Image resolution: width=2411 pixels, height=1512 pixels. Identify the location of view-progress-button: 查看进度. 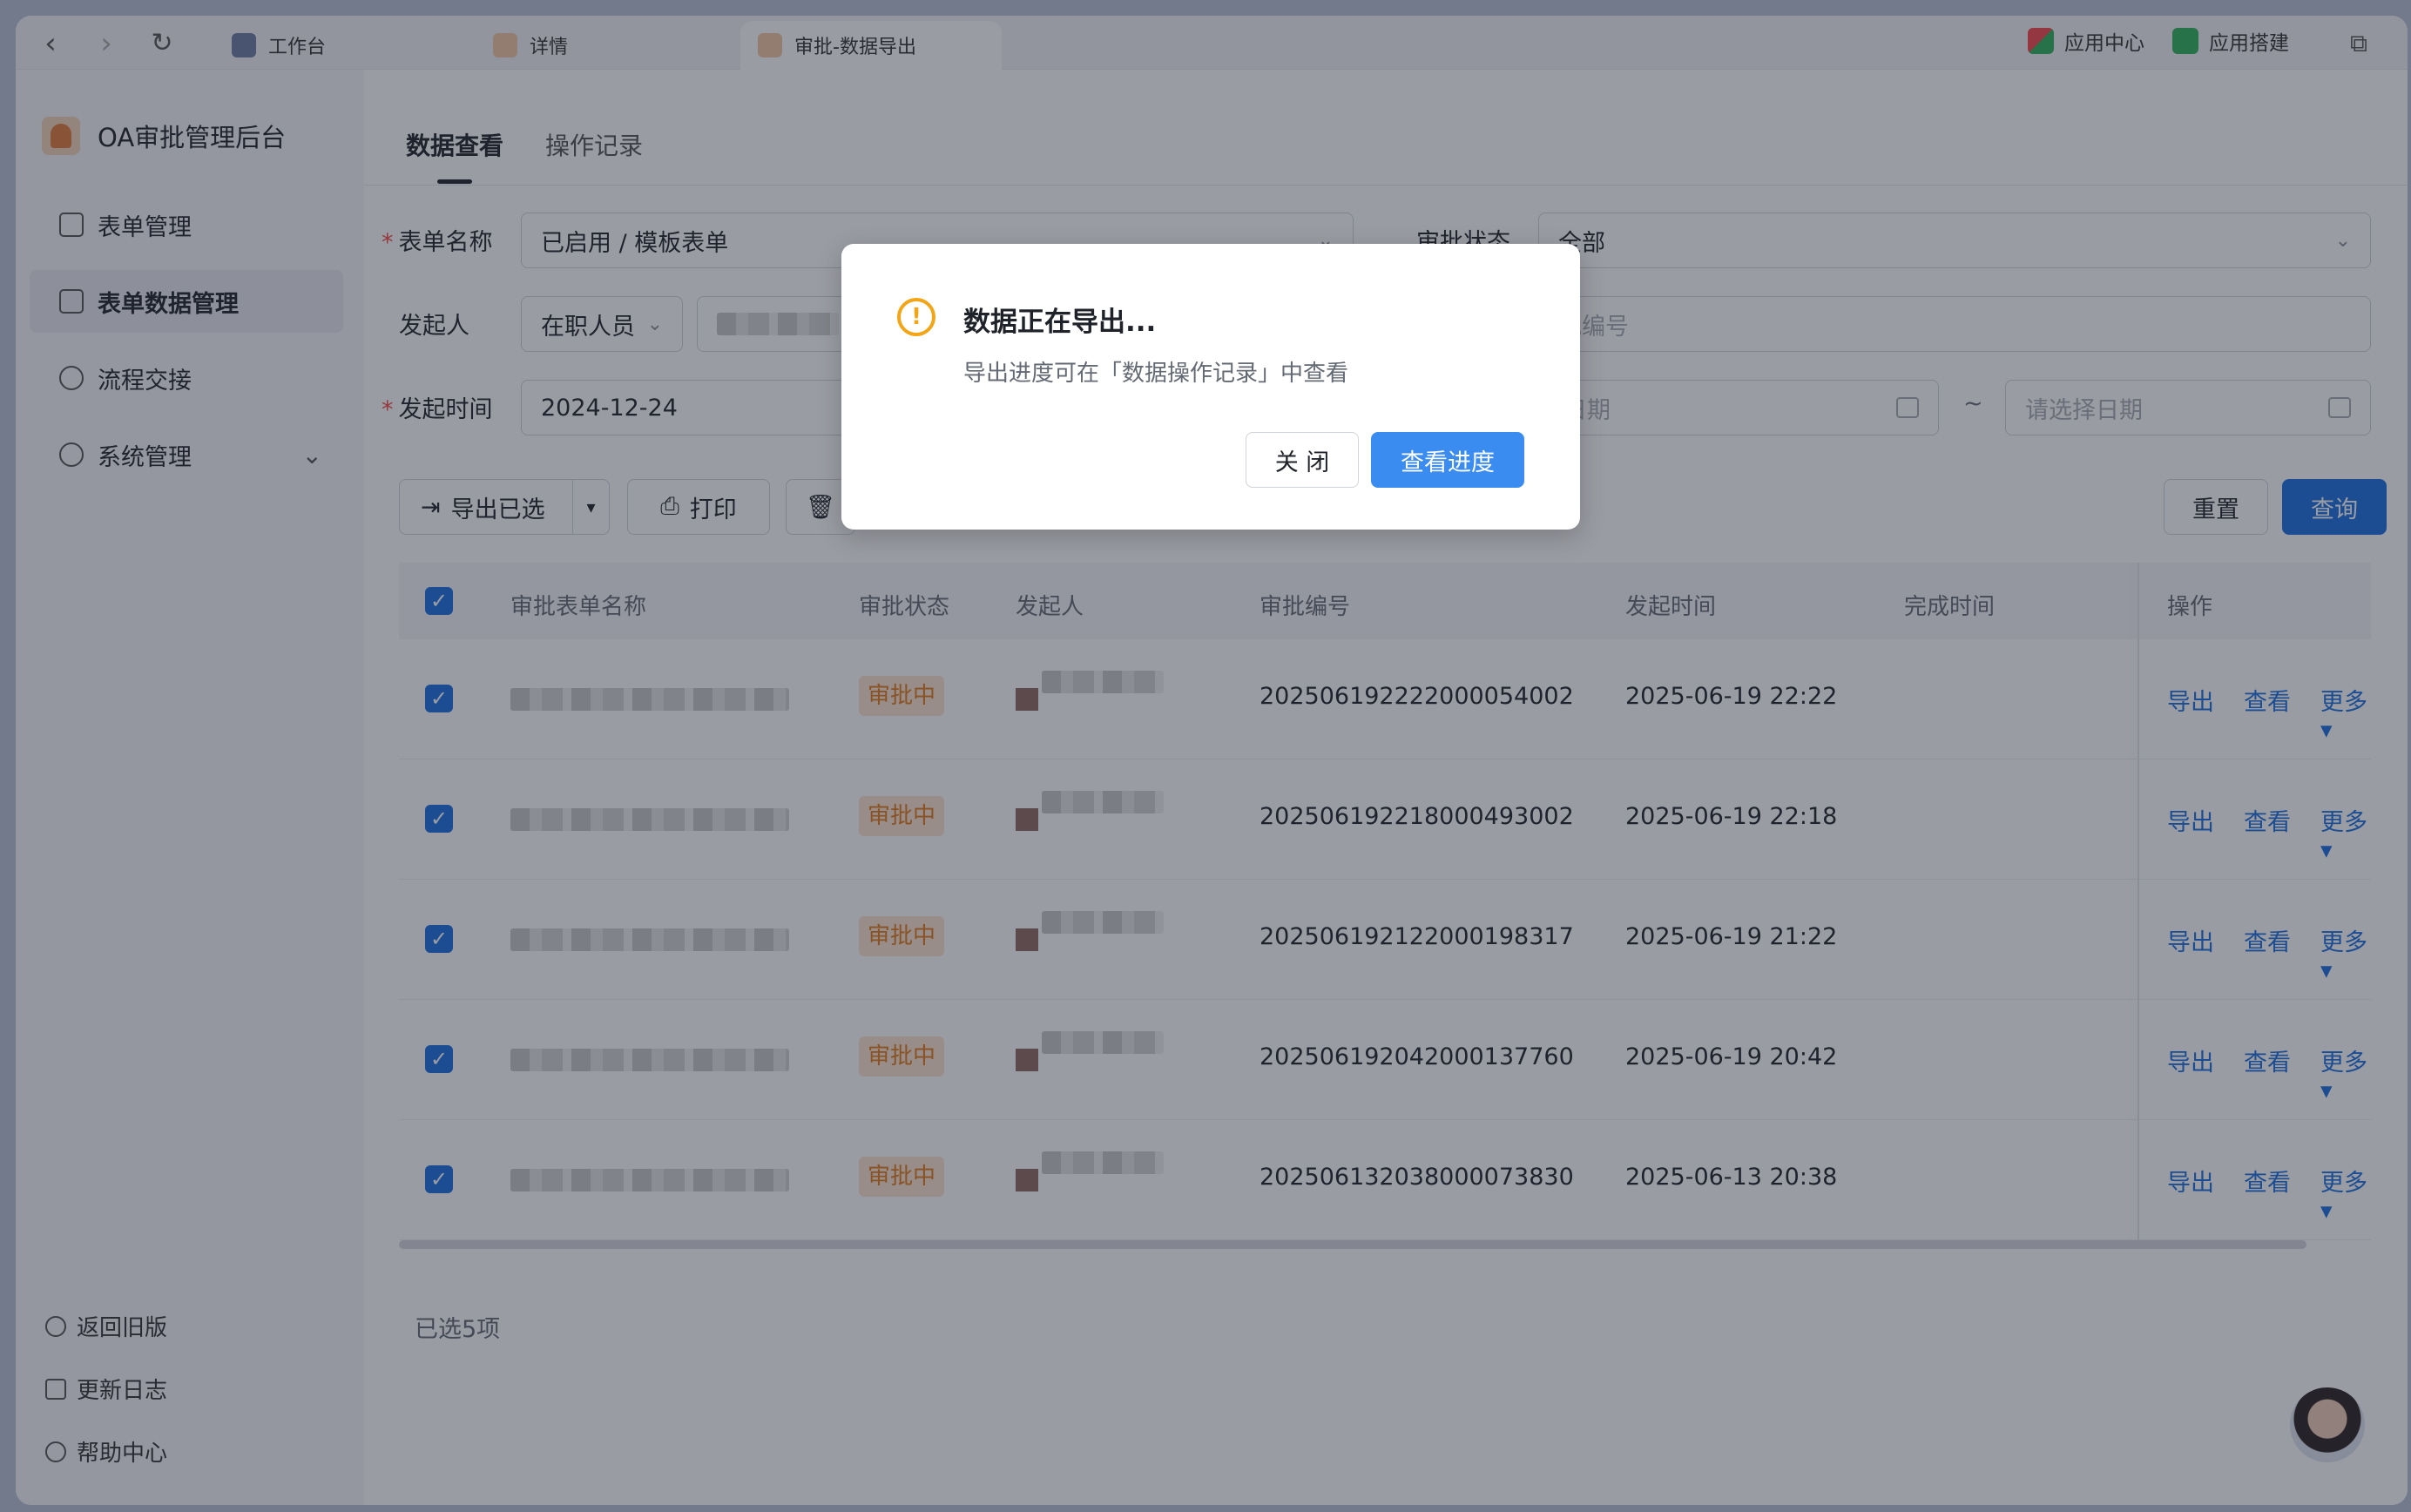
(1447, 460).